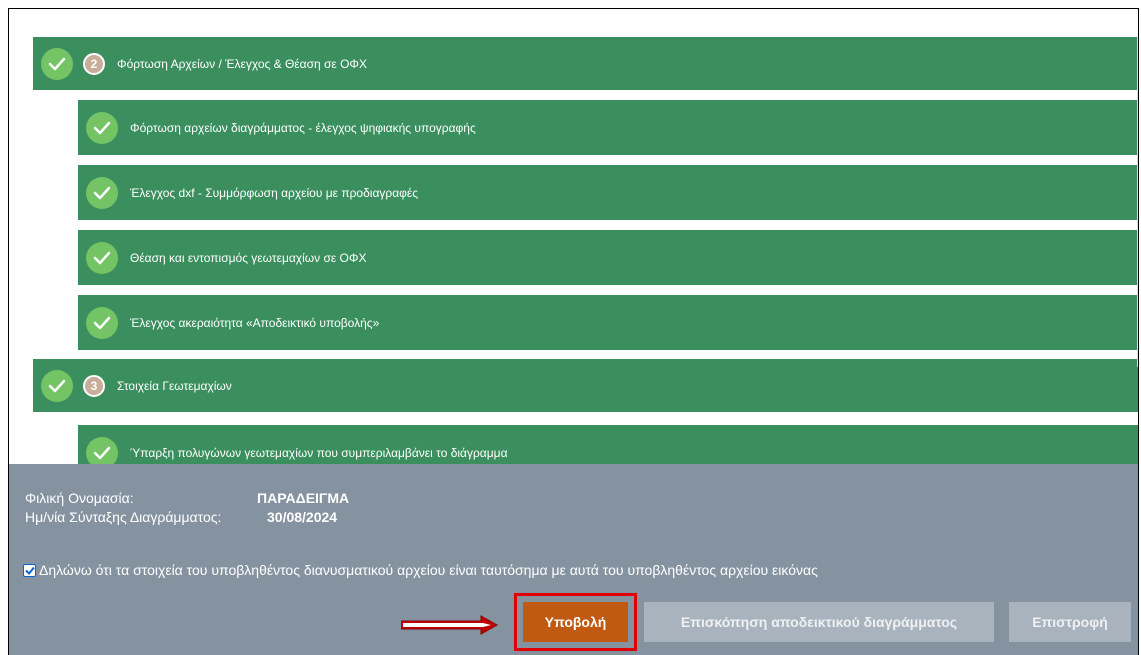  What do you see at coordinates (303, 498) in the screenshot?
I see `friendly-name-value: ΠΑΡΑΔΕΙΓΜΑ` at bounding box center [303, 498].